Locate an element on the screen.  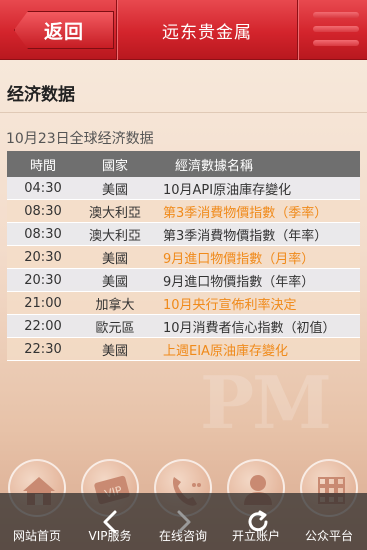
section-title: 经济数据 is located at coordinates (41, 95).